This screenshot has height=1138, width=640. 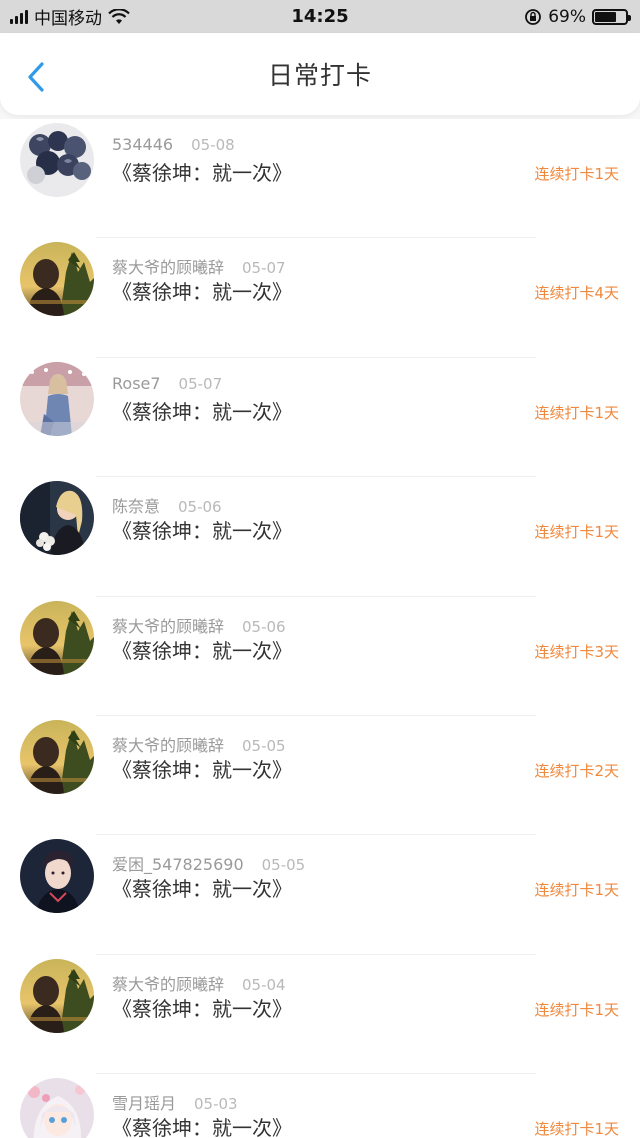 I want to click on wifi-icon, so click(x=119, y=16).